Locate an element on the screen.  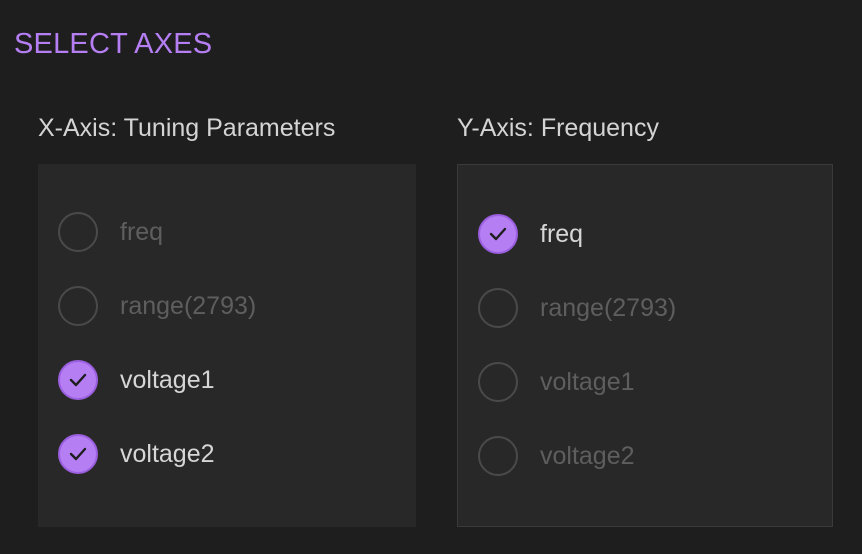
y-option-voltage2: voltage2 is located at coordinates (556, 456).